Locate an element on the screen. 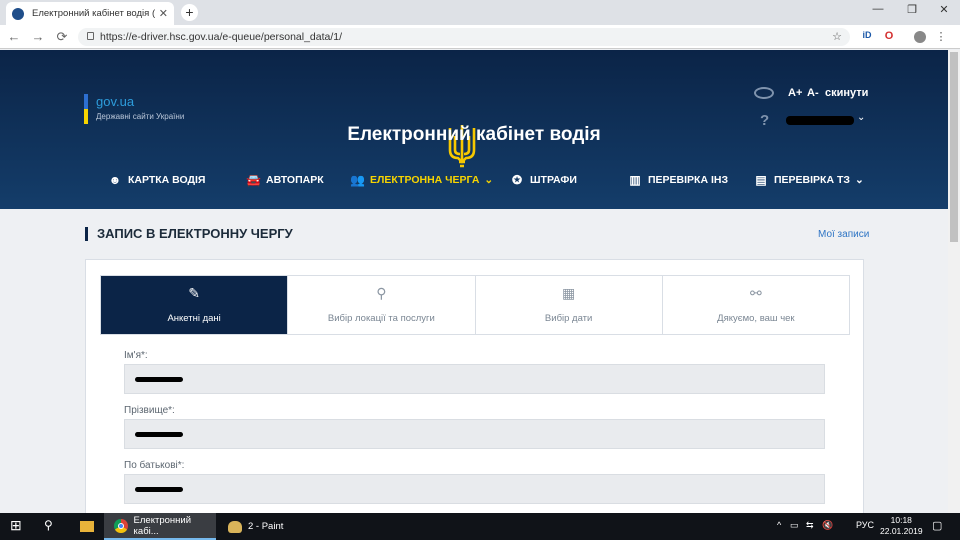  start-icon: ⊞ is located at coordinates (16, 525).